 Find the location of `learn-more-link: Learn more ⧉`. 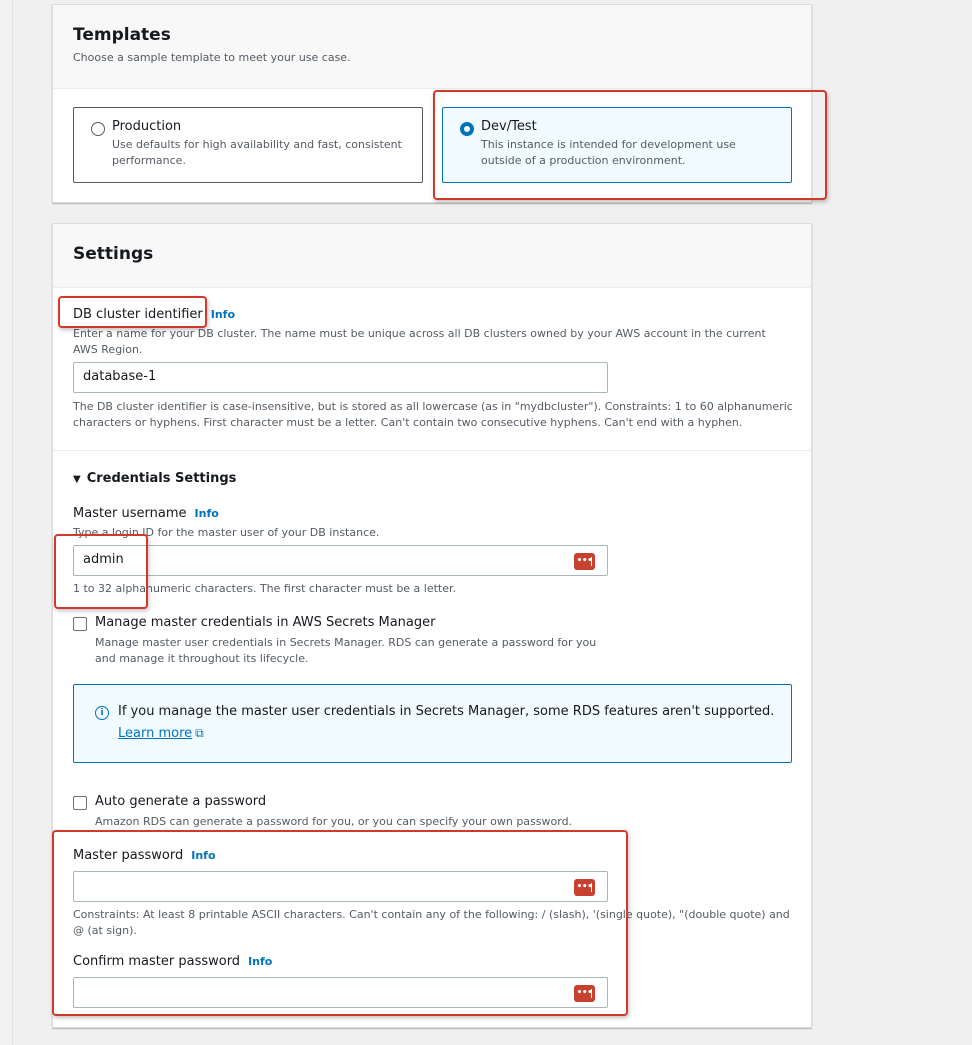

learn-more-link: Learn more ⧉ is located at coordinates (161, 733).